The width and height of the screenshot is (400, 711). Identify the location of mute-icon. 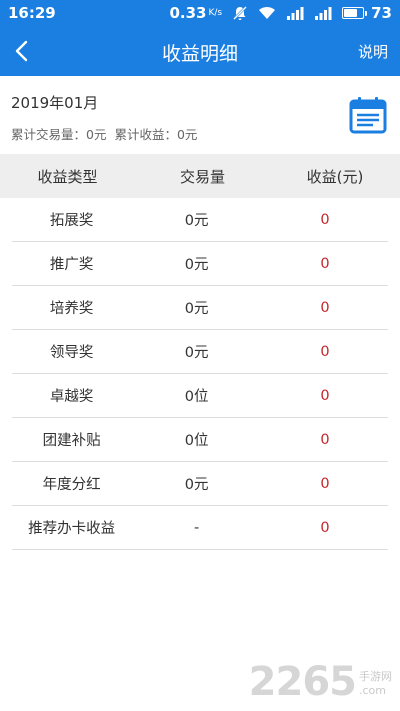
(240, 13).